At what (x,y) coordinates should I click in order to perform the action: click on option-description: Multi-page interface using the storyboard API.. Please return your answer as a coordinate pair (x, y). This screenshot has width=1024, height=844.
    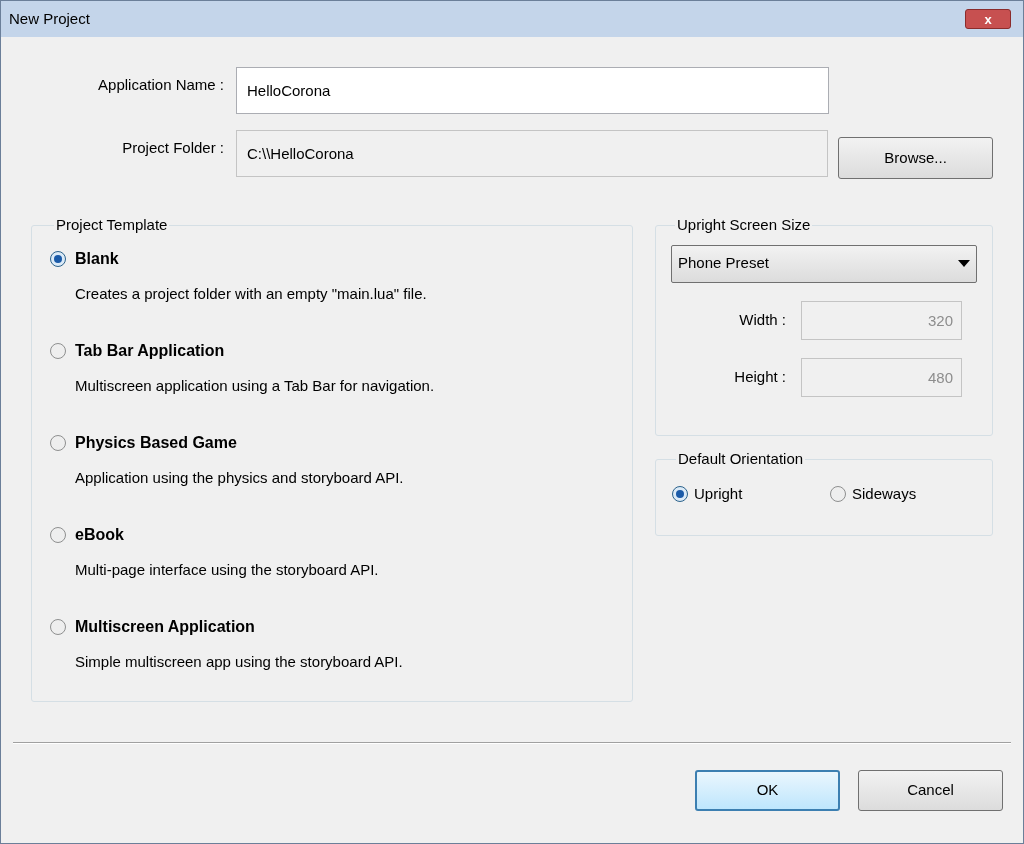
    Looking at the image, I should click on (227, 569).